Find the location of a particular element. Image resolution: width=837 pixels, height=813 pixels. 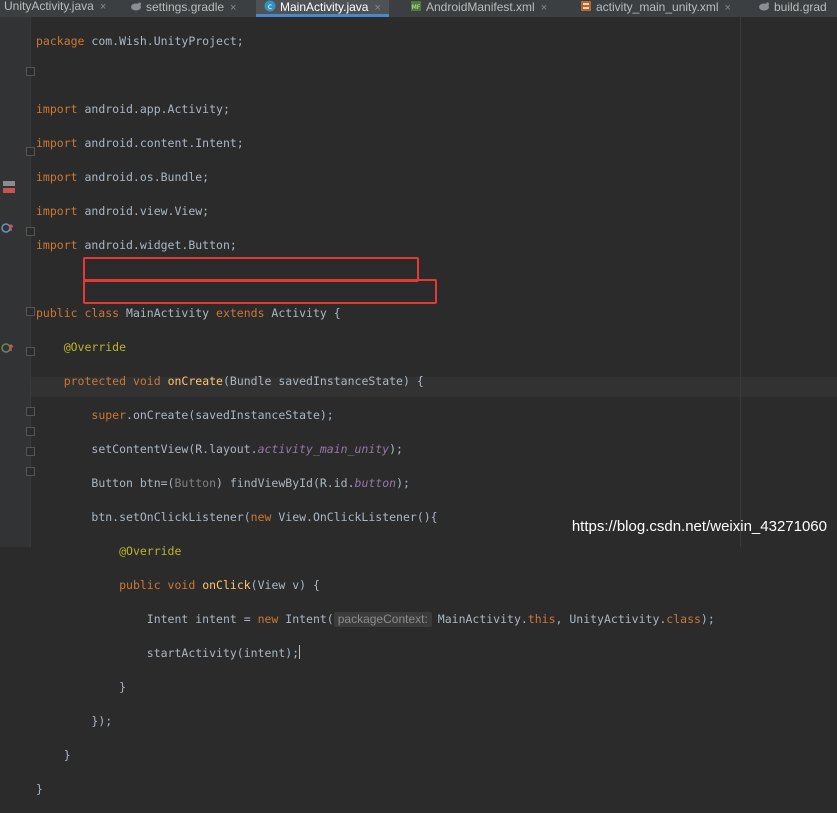

code-line: super.onCreate(savedInstanceState); is located at coordinates (375, 415).